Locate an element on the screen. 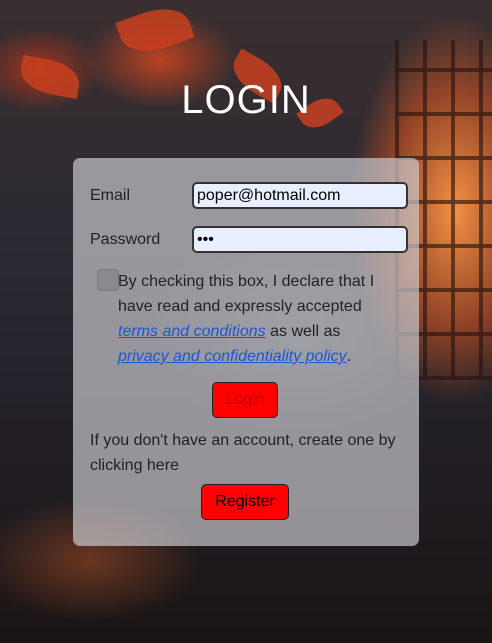 The width and height of the screenshot is (492, 643). consent-text-middle: as well as is located at coordinates (305, 331).